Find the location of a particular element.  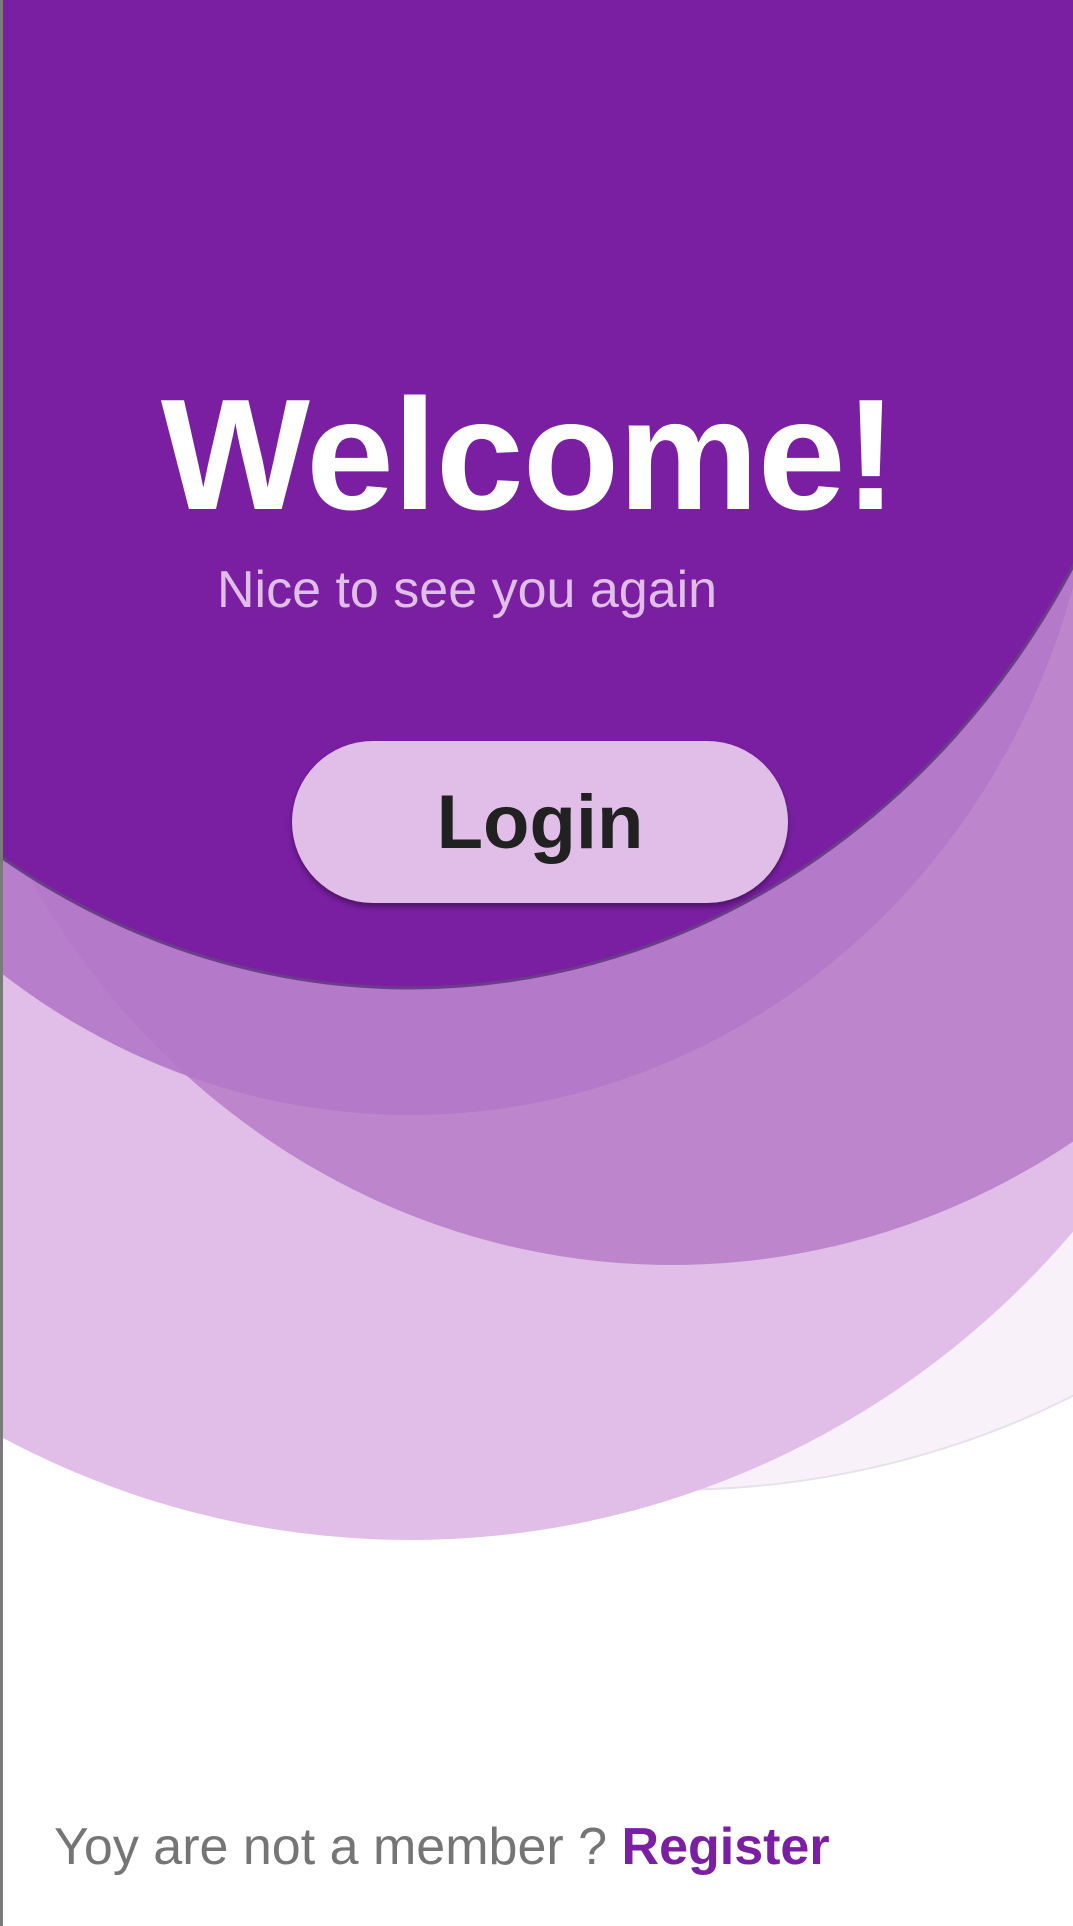

left-edge-divider is located at coordinates (1, 963).